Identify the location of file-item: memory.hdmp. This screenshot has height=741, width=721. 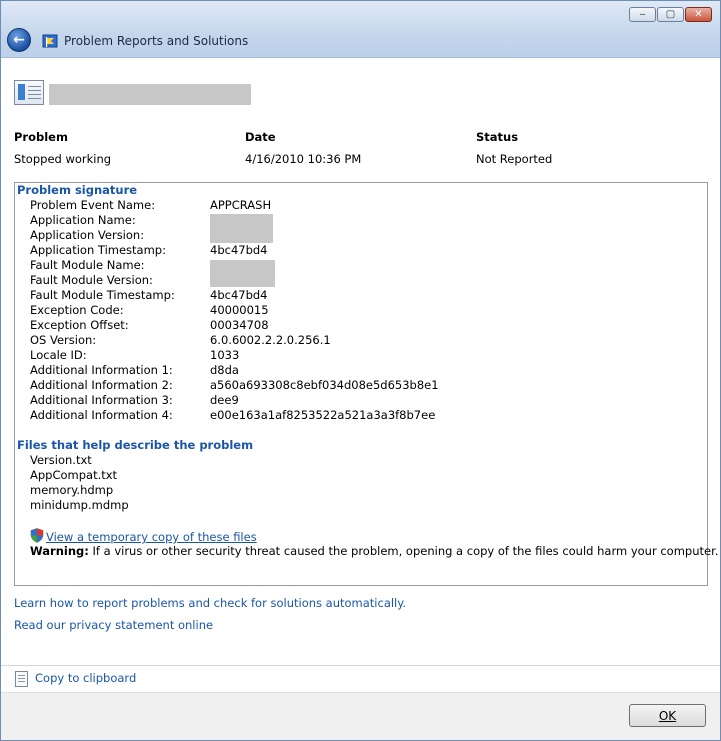
(72, 490).